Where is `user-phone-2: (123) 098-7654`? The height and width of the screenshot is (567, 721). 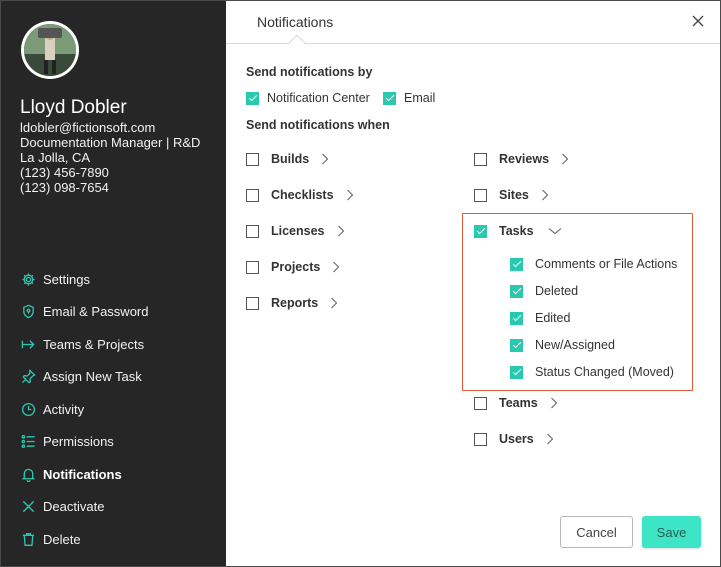 user-phone-2: (123) 098-7654 is located at coordinates (64, 187).